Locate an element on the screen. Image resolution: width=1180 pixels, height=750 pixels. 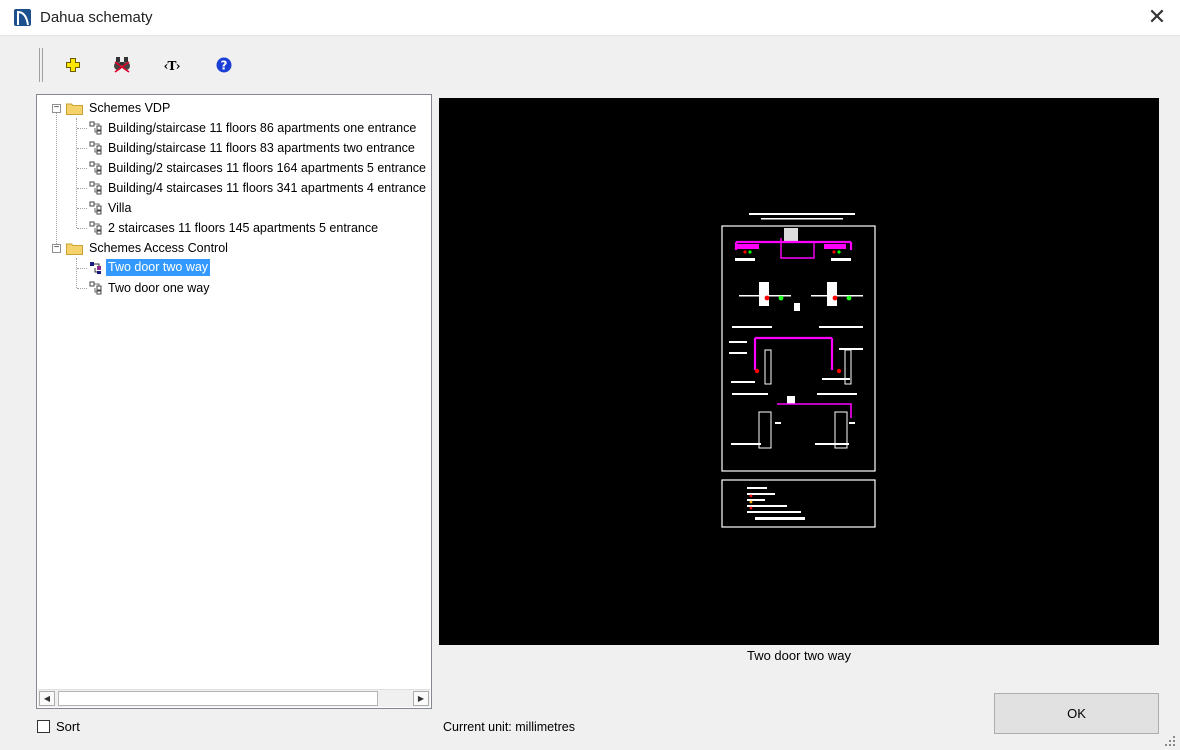
add-button is located at coordinates (73, 66).